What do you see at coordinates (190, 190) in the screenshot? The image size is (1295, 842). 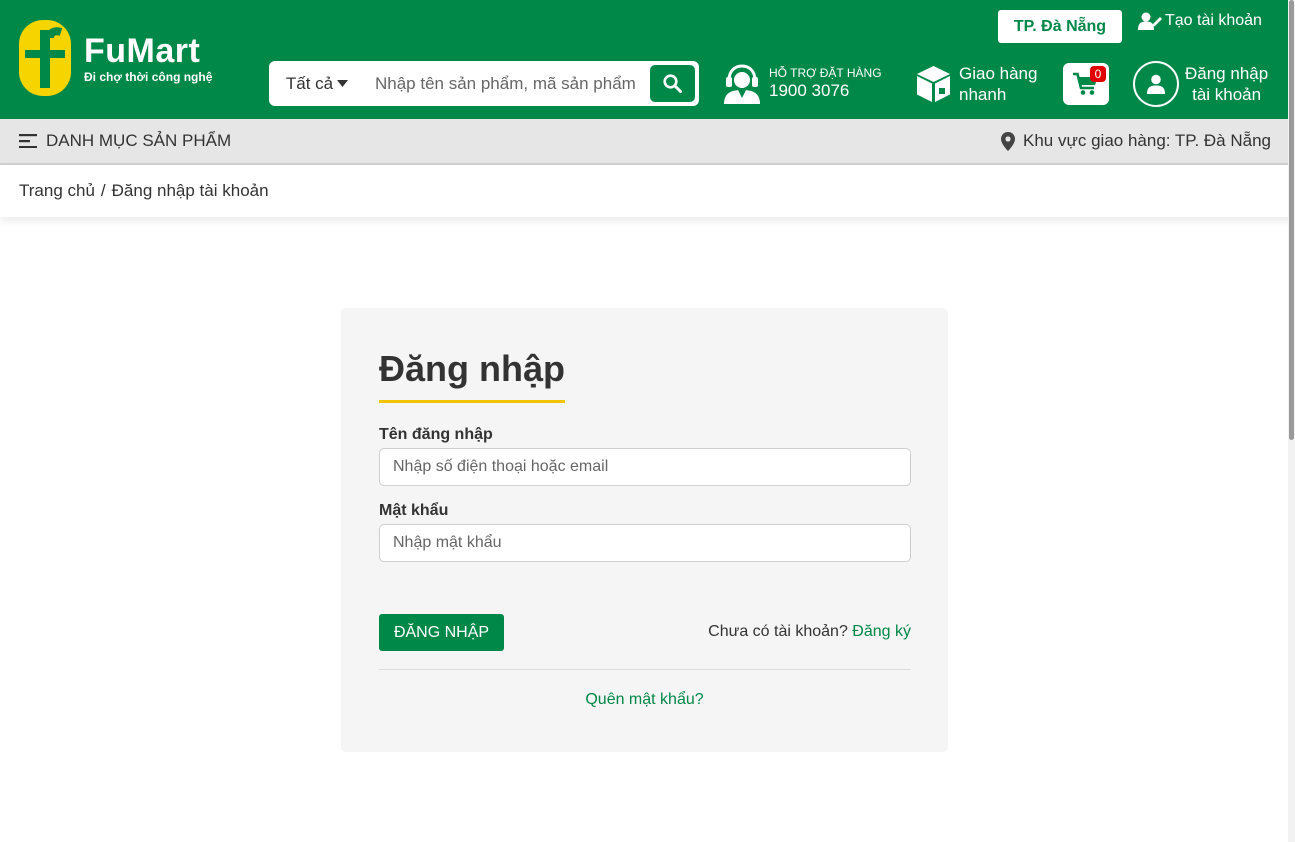 I see `breadcrumb-current: Đăng nhập tài khoản` at bounding box center [190, 190].